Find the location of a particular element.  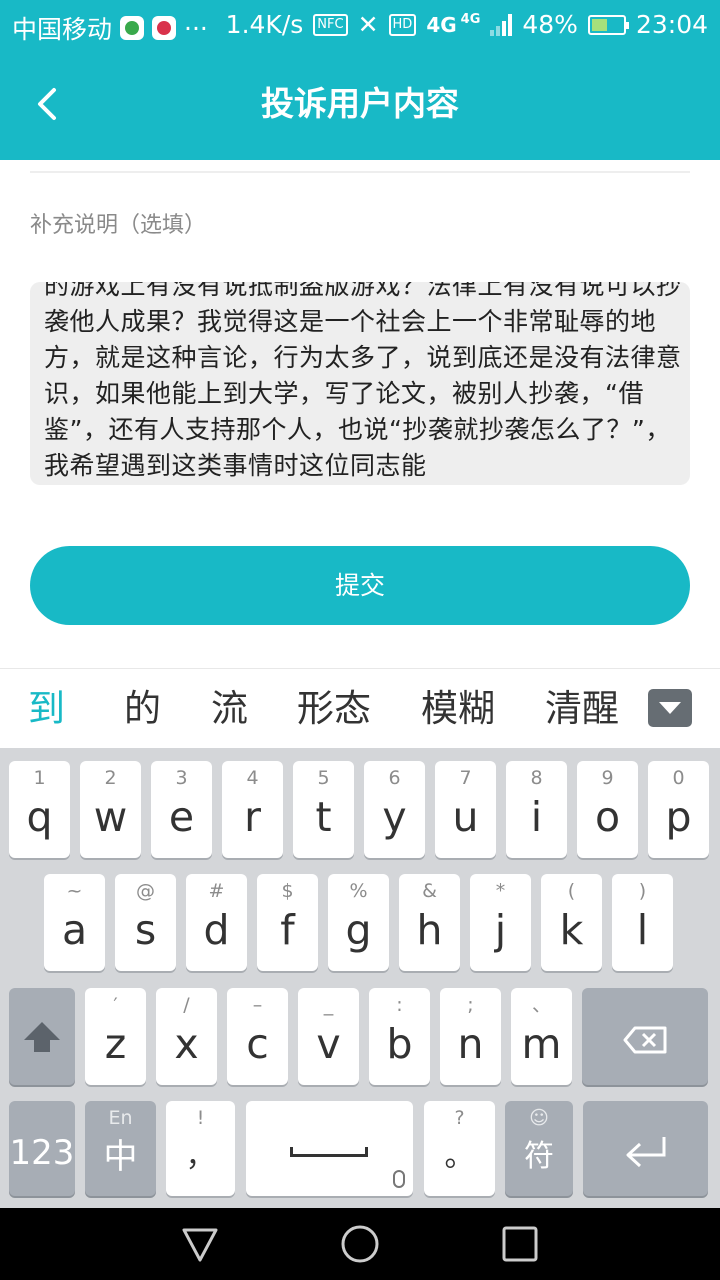

key-primary: 。 is located at coordinates (459, 1156).